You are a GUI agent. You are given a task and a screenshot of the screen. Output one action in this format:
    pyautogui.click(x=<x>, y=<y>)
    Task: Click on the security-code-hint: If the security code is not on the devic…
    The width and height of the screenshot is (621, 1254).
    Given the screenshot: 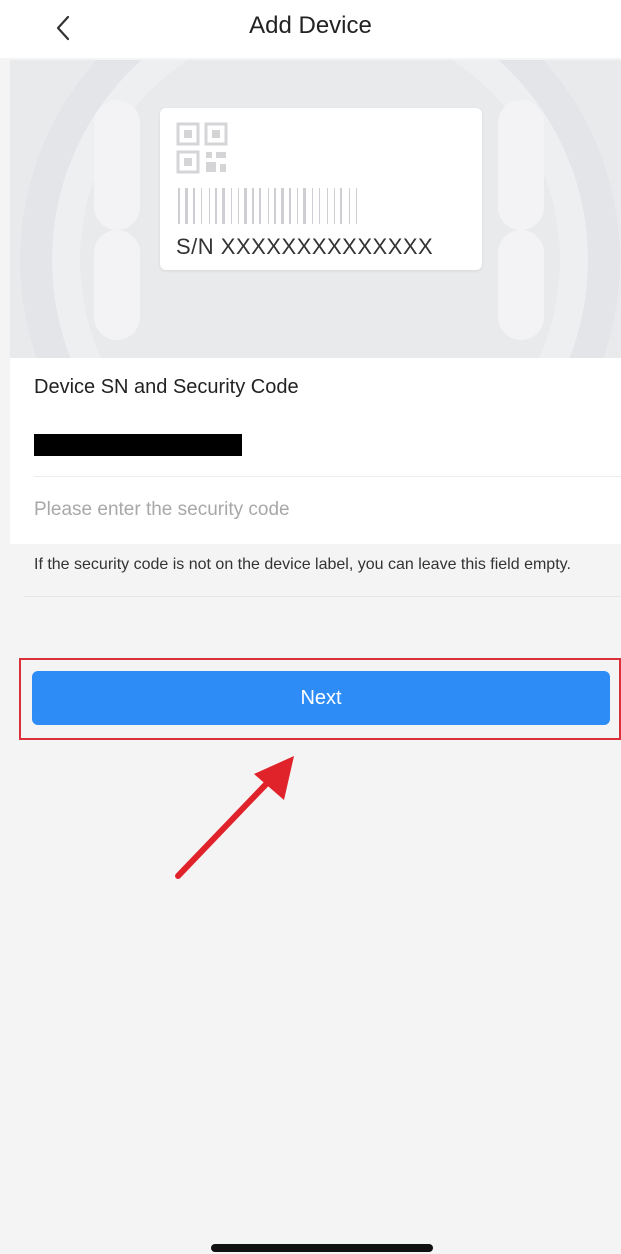 What is the action you would take?
    pyautogui.click(x=302, y=564)
    